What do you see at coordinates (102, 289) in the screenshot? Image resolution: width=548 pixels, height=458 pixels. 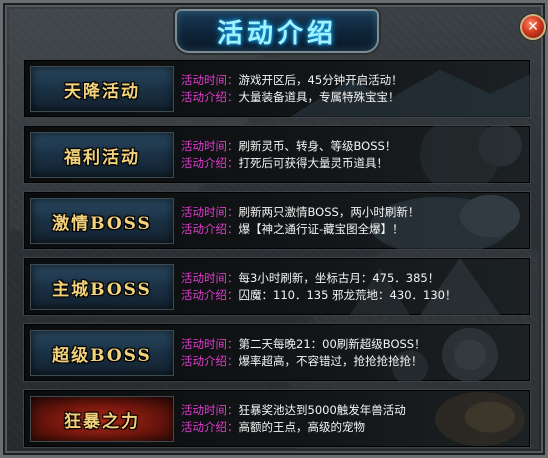 I see `activity-name: 主城BOSS` at bounding box center [102, 289].